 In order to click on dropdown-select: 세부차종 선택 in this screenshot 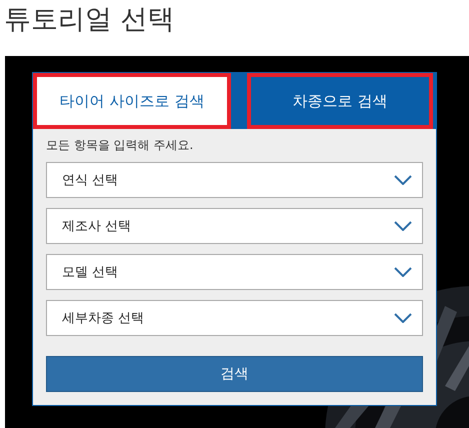, I will do `click(234, 318)`.